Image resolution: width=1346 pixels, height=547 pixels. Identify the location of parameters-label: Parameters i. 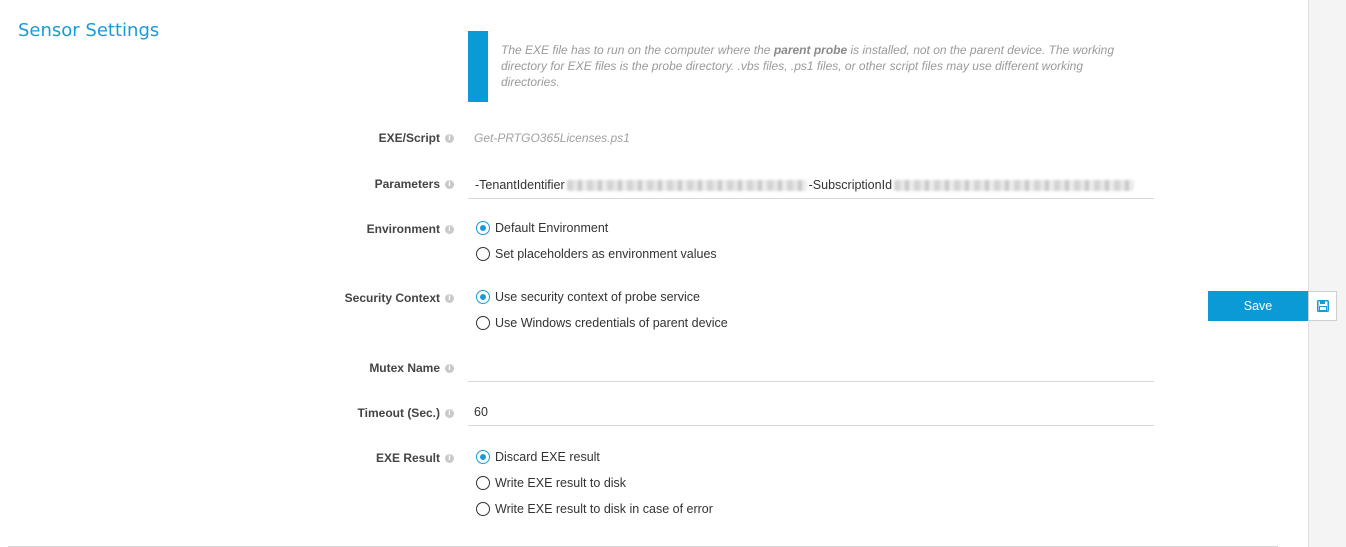
(414, 184).